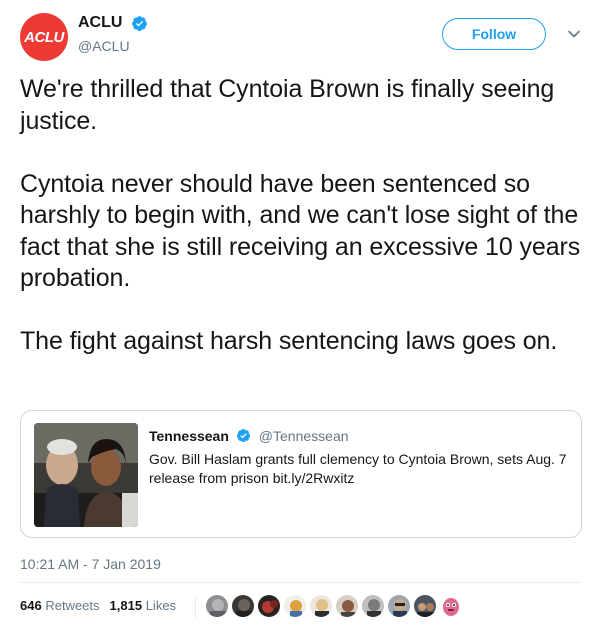 The height and width of the screenshot is (626, 604). What do you see at coordinates (195, 607) in the screenshot?
I see `stats-vertical-divider` at bounding box center [195, 607].